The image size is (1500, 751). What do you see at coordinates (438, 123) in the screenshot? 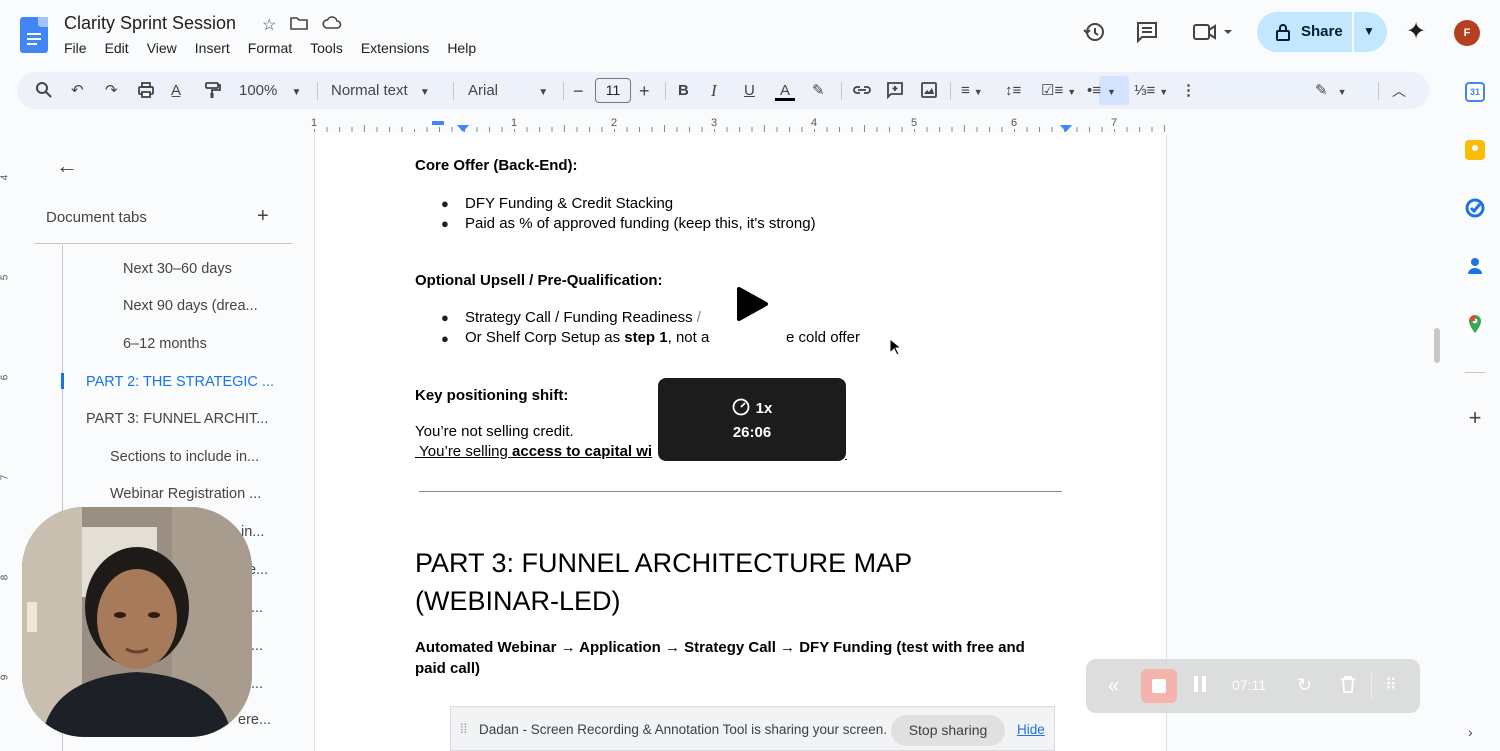
I see `first-line-indent-marker` at bounding box center [438, 123].